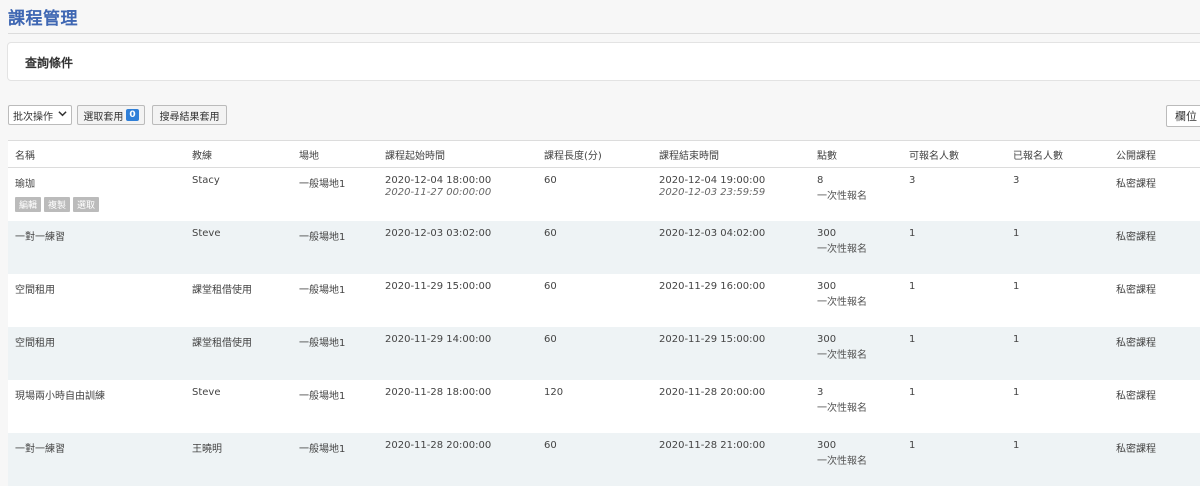 This screenshot has width=1200, height=486. I want to click on copy-button: 複製, so click(57, 204).